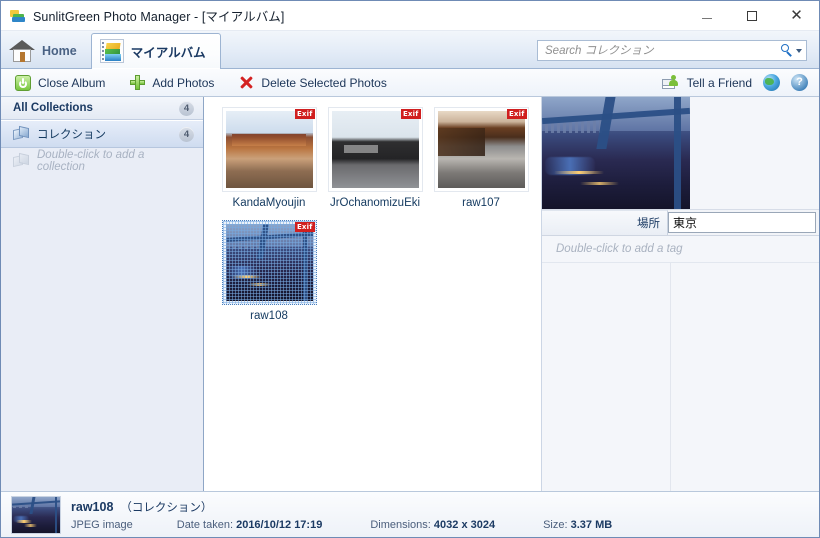 The width and height of the screenshot is (820, 538). I want to click on chevron-down-icon, so click(799, 50).